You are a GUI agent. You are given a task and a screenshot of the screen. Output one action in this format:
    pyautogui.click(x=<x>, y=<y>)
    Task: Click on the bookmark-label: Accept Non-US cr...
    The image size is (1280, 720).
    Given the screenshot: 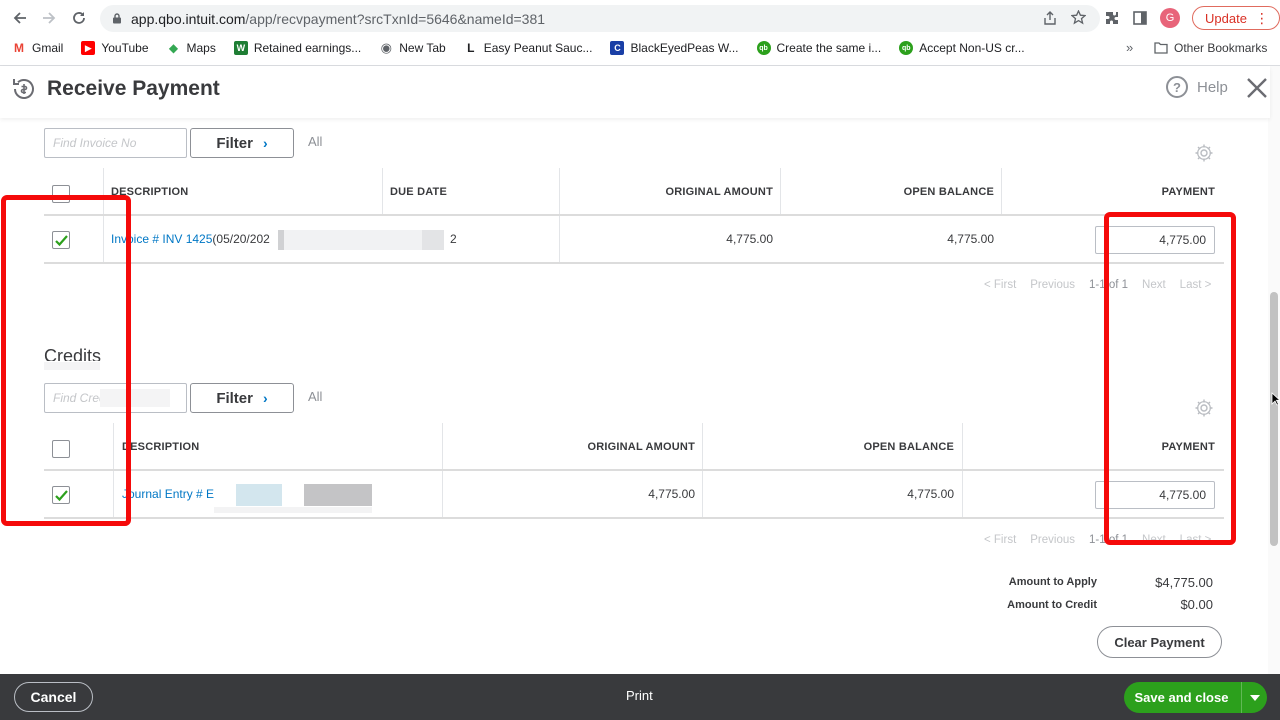 What is the action you would take?
    pyautogui.click(x=972, y=48)
    